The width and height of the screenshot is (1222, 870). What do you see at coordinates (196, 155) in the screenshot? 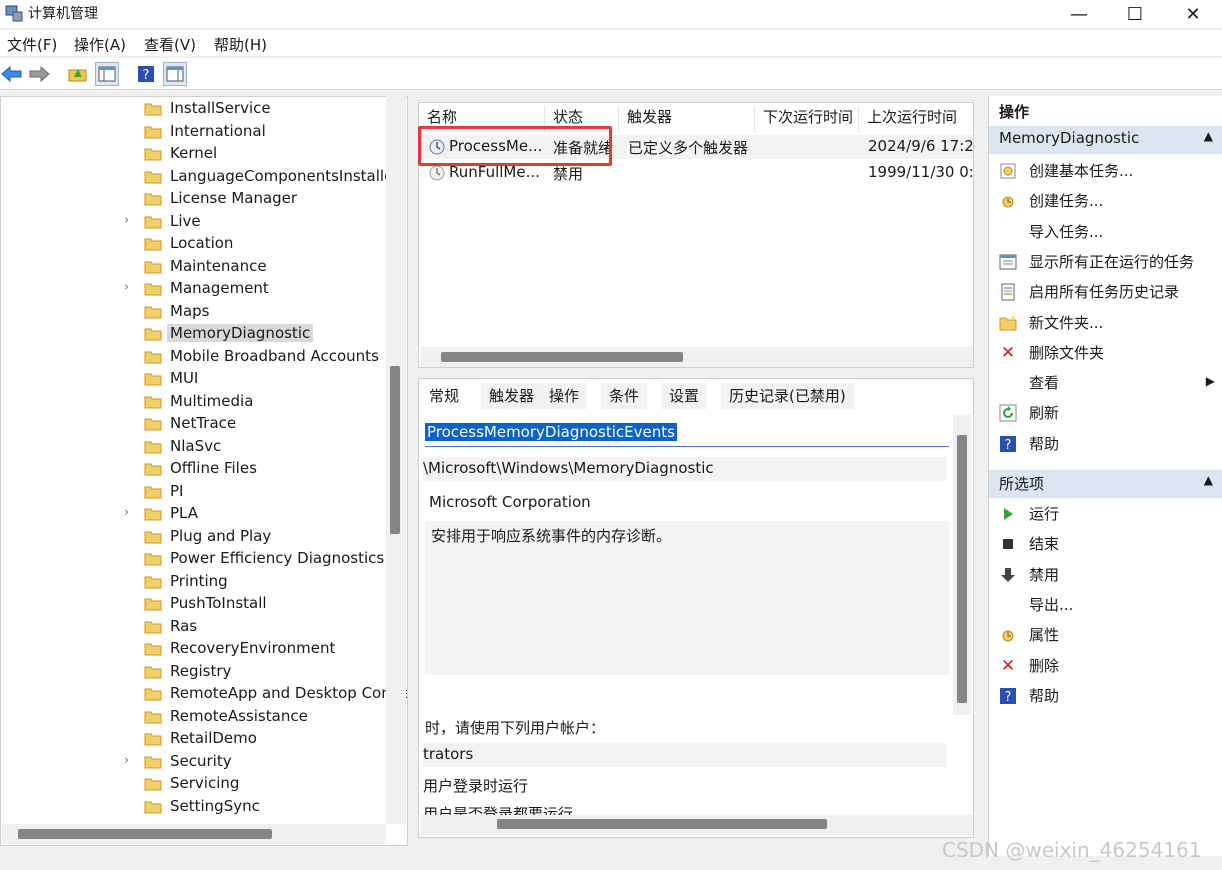
I see `tree-item: Kernel` at bounding box center [196, 155].